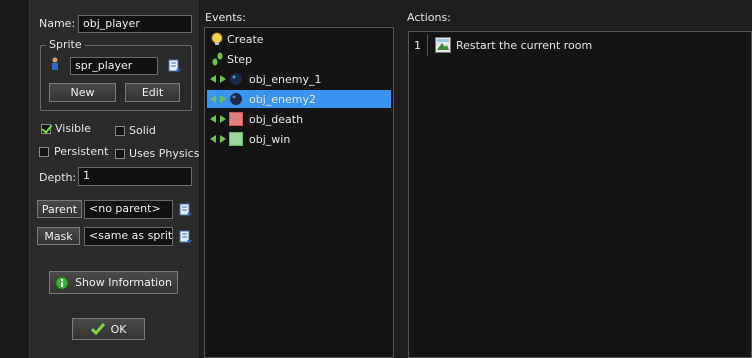 This screenshot has height=358, width=752. What do you see at coordinates (443, 45) in the screenshot?
I see `restart-room-icon` at bounding box center [443, 45].